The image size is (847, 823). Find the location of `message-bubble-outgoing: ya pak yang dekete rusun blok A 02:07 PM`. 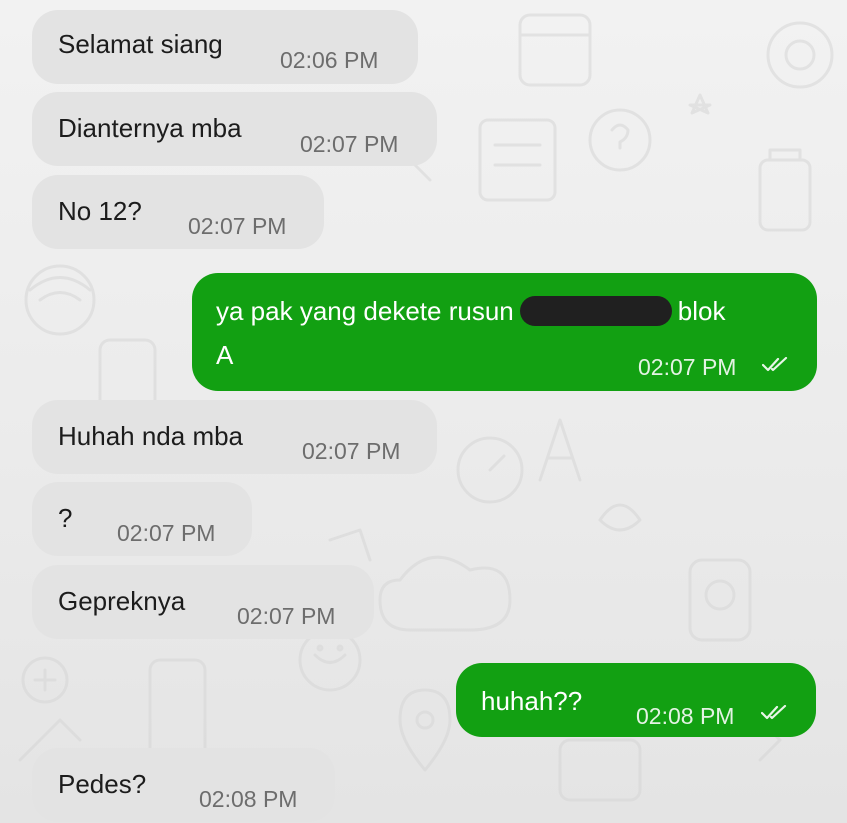

message-bubble-outgoing: ya pak yang dekete rusun blok A 02:07 PM is located at coordinates (504, 332).